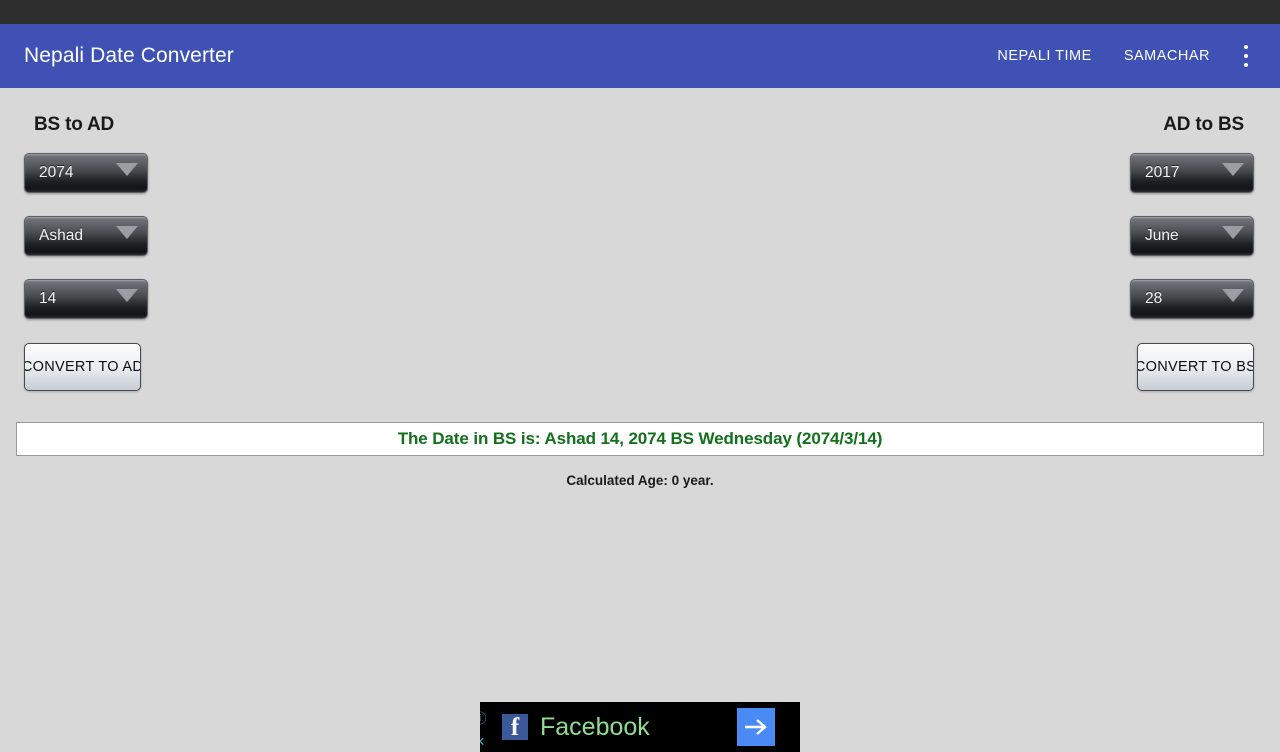 This screenshot has width=1280, height=752. Describe the element at coordinates (1192, 236) in the screenshot. I see `ad-month-spinner: June` at that location.